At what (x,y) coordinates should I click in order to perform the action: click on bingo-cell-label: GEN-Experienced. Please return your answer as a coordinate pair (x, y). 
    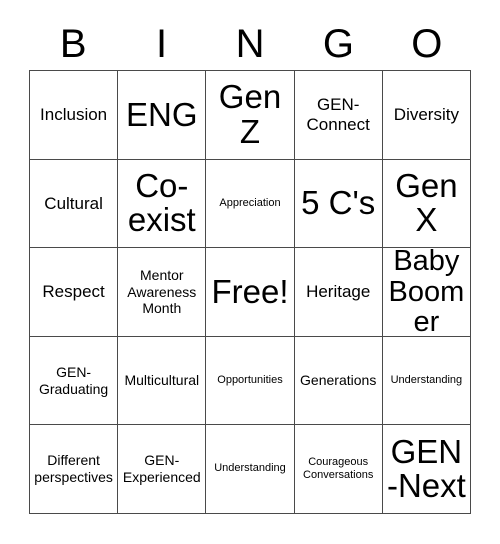
    Looking at the image, I should click on (161, 469).